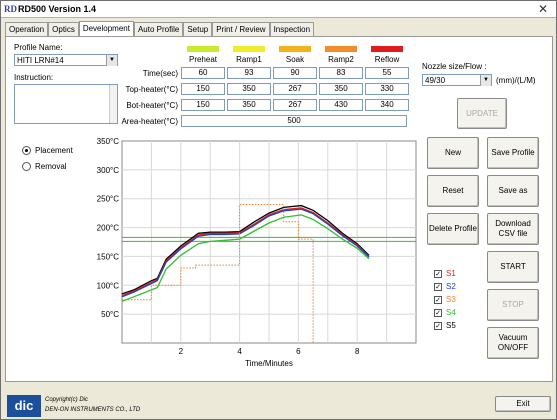 Image resolution: width=557 pixels, height=420 pixels. Describe the element at coordinates (445, 299) in the screenshot. I see `sensor-checkbox-s3: ✓ S3` at that location.